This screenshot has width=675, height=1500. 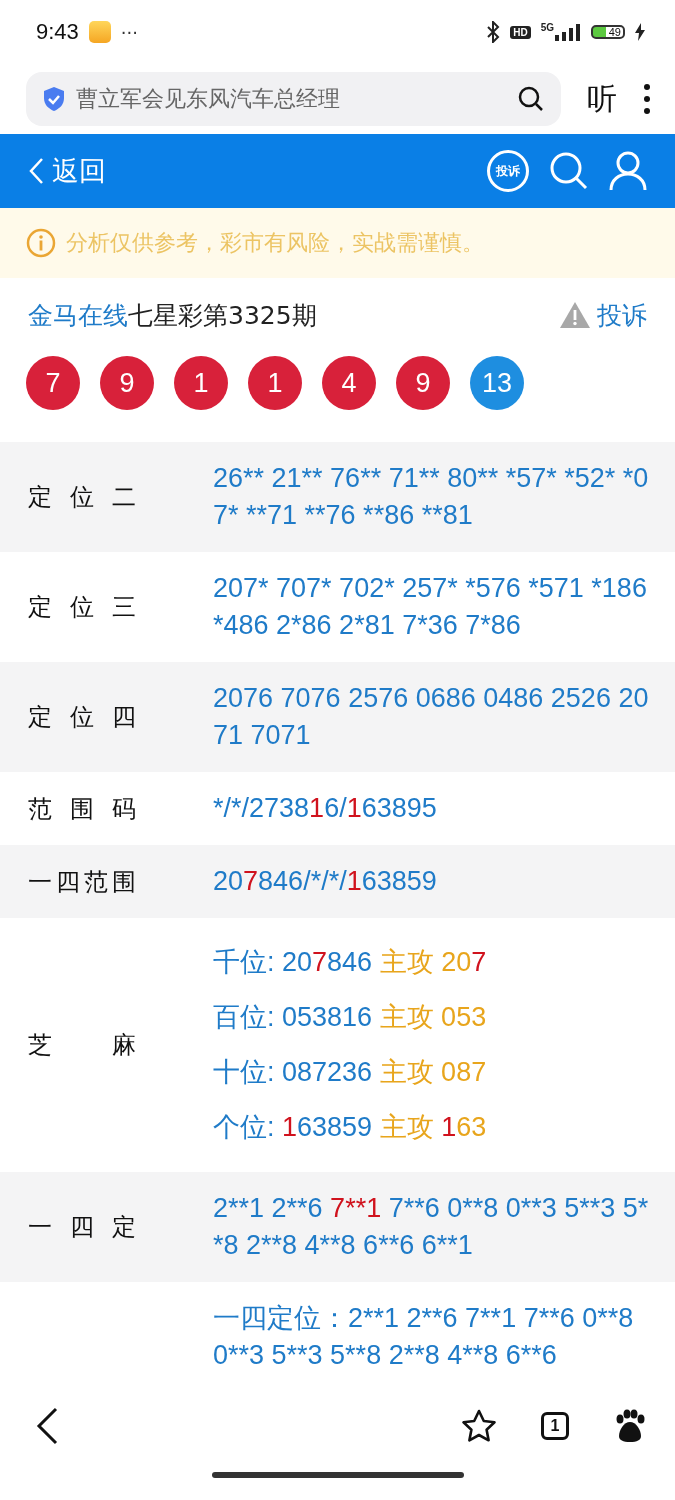 I want to click on tab-count-button: 1, so click(x=555, y=1426).